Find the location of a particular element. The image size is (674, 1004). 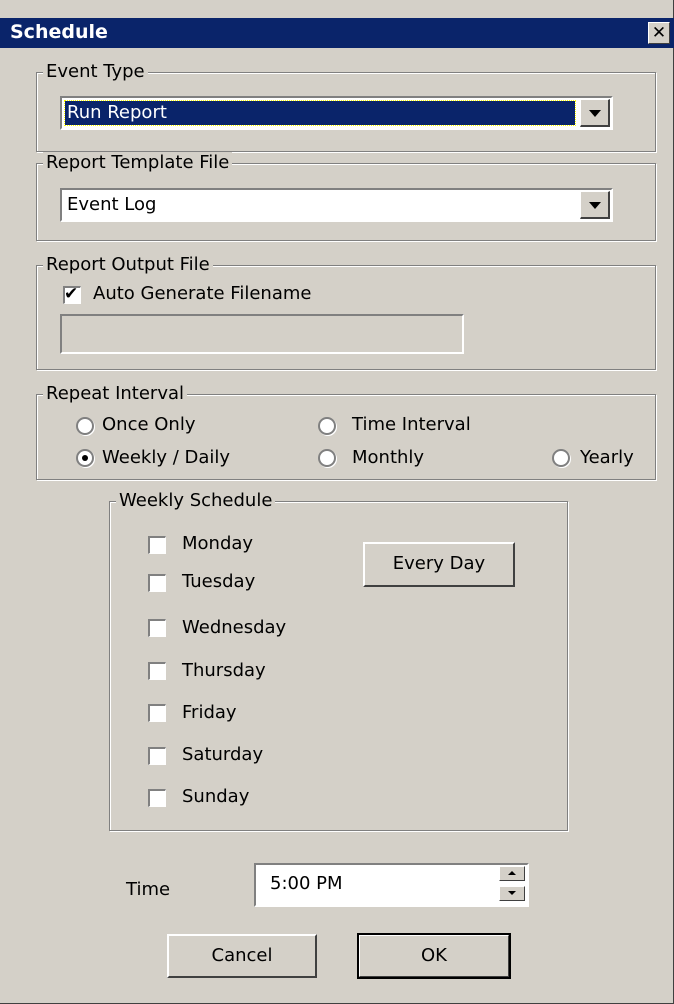

report-template-dropdown-button is located at coordinates (595, 205).